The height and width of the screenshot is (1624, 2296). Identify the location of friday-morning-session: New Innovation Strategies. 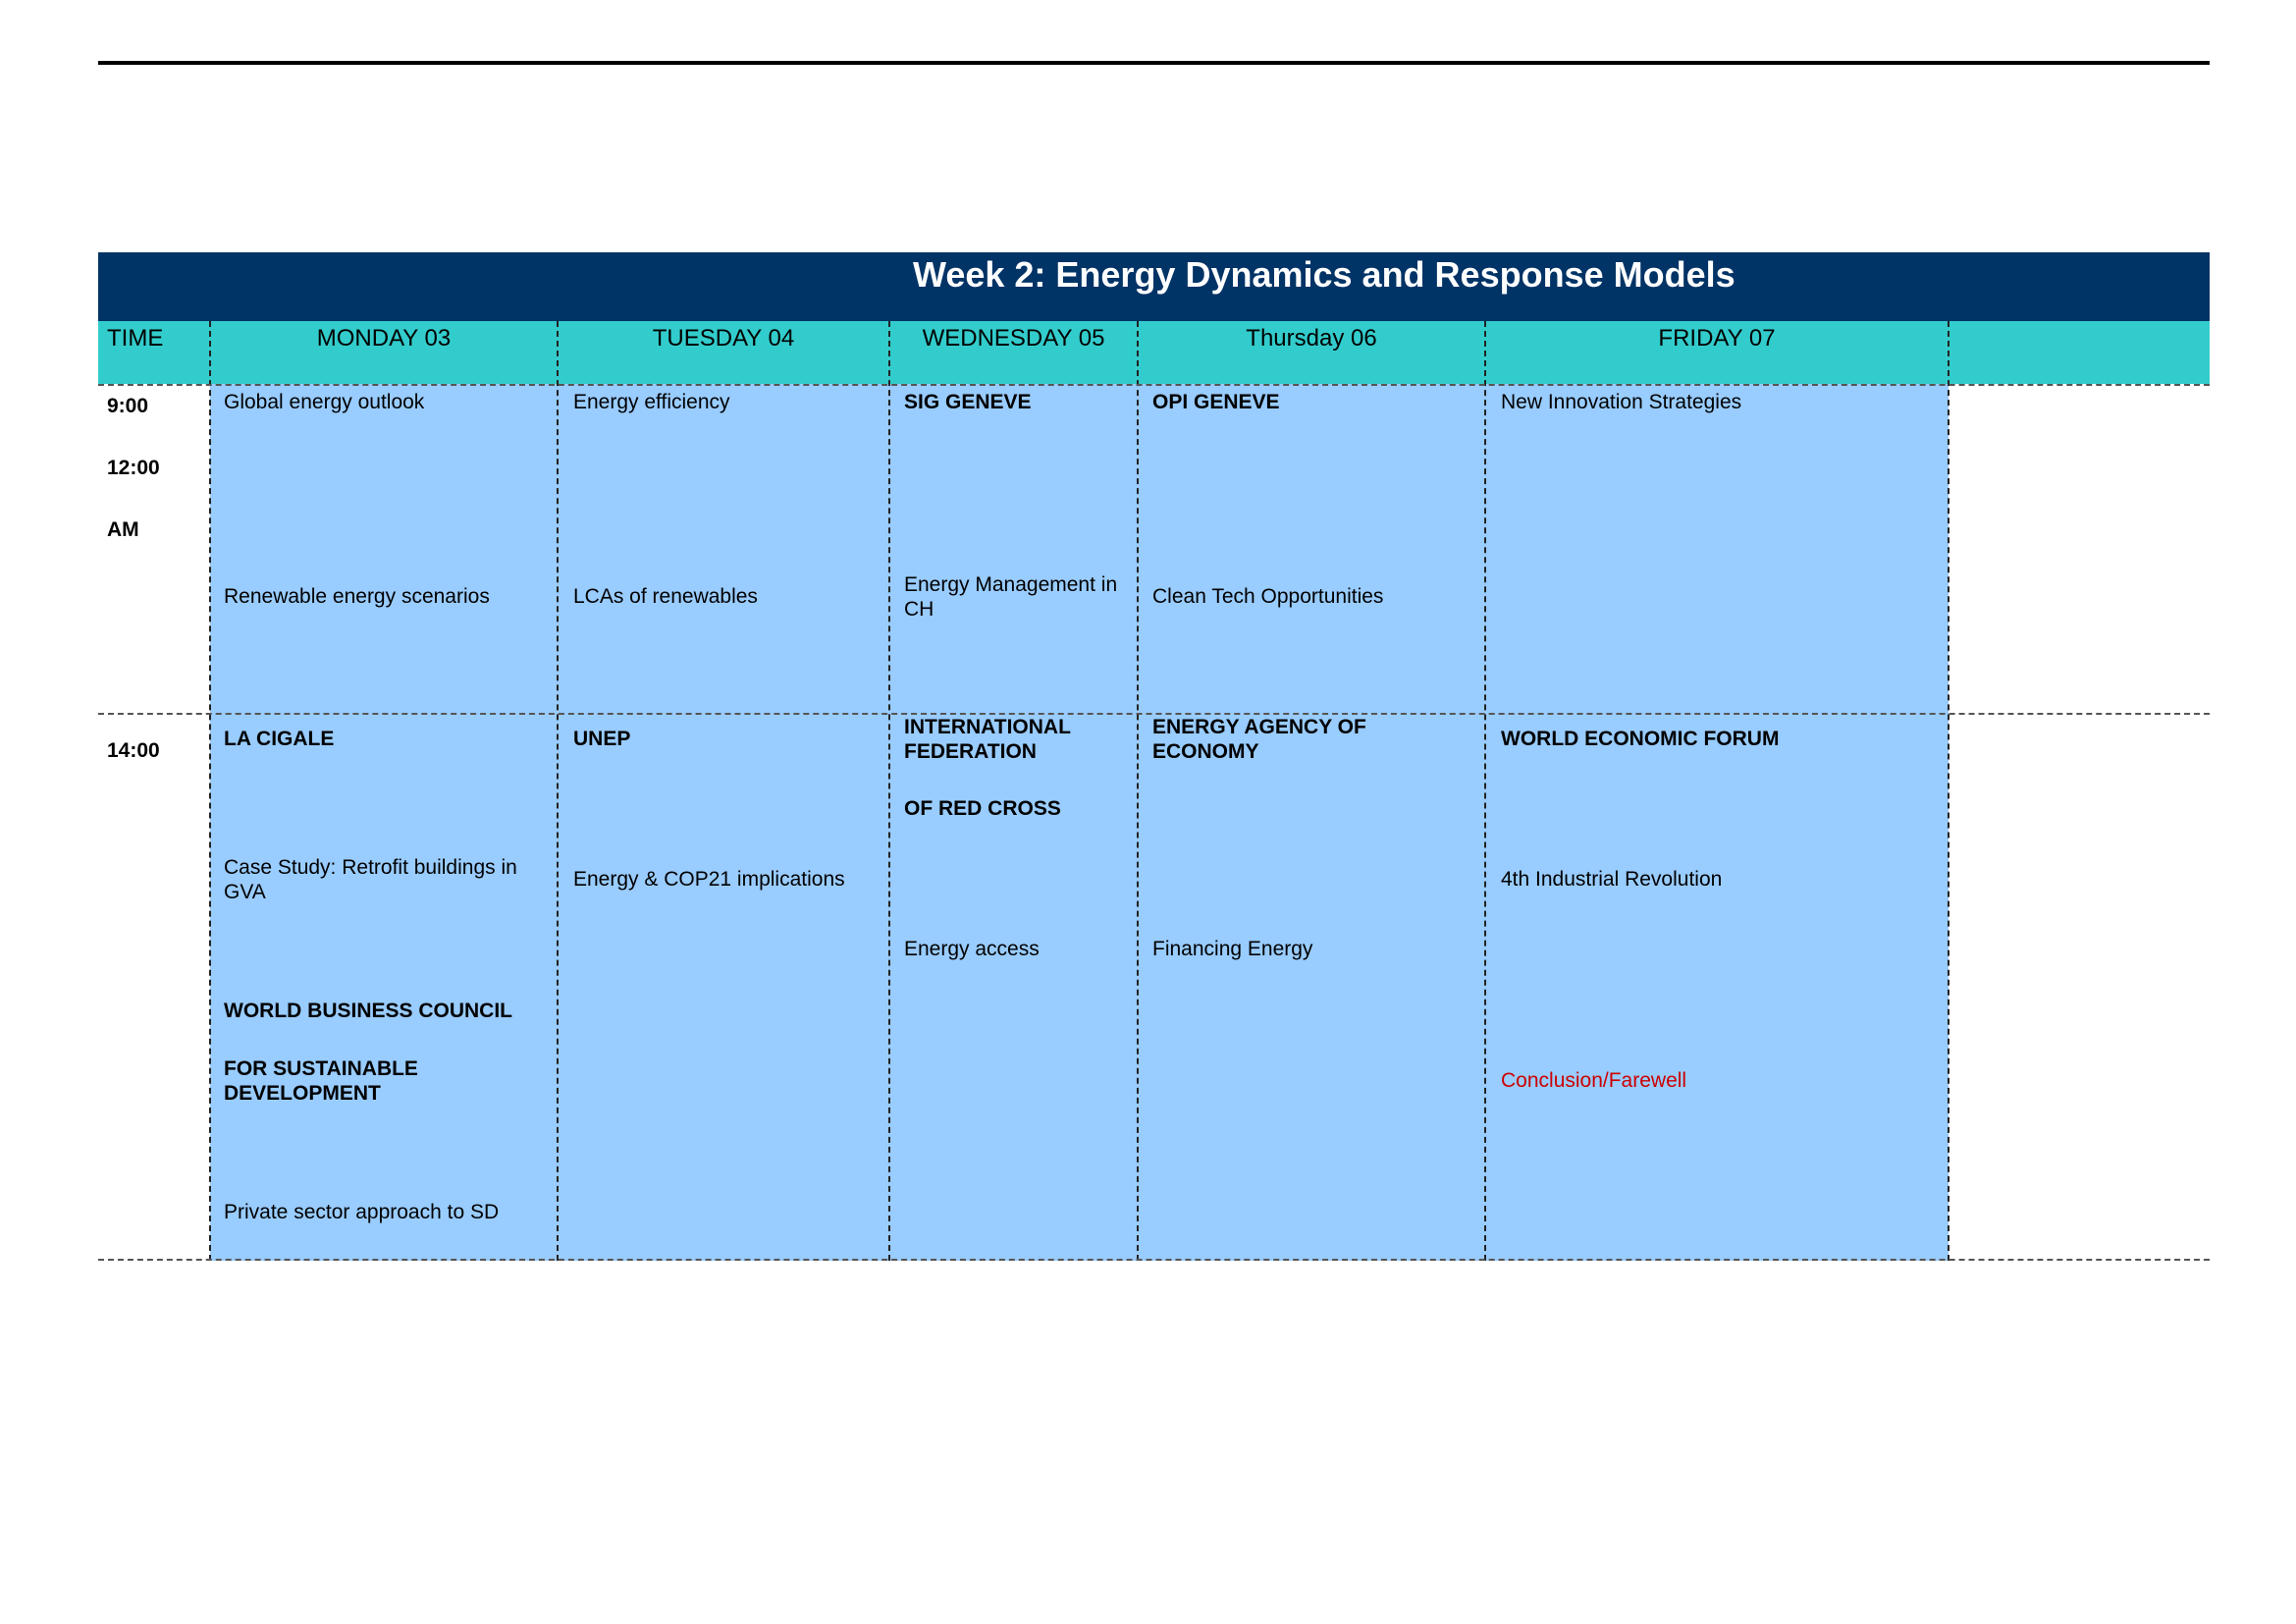
(1621, 402).